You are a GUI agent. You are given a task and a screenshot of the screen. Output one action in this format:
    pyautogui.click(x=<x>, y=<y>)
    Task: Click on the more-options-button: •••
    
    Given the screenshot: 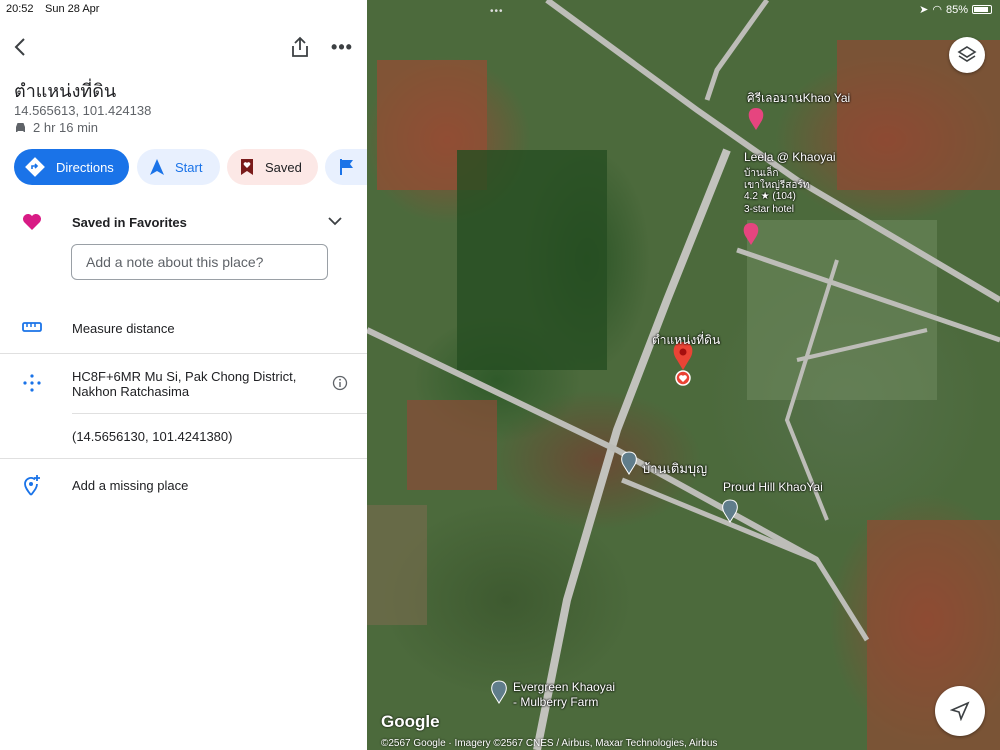 What is the action you would take?
    pyautogui.click(x=342, y=47)
    